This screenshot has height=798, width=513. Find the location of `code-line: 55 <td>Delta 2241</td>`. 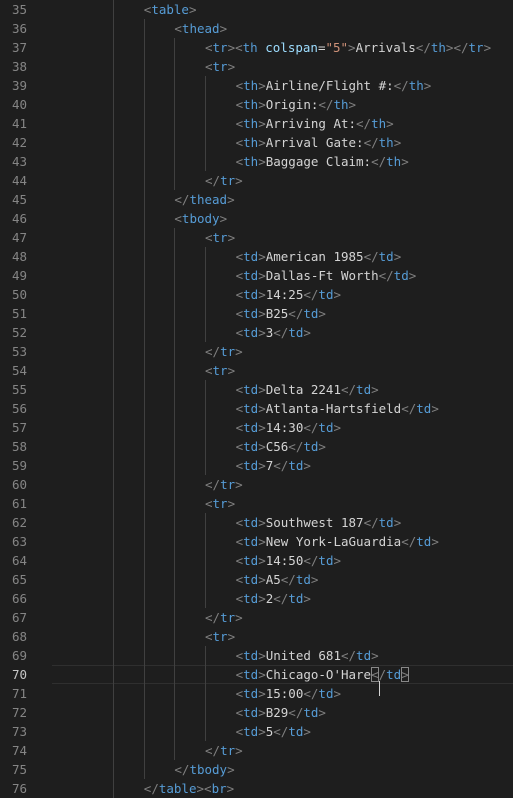

code-line: 55 <td>Delta 2241</td> is located at coordinates (256, 389).